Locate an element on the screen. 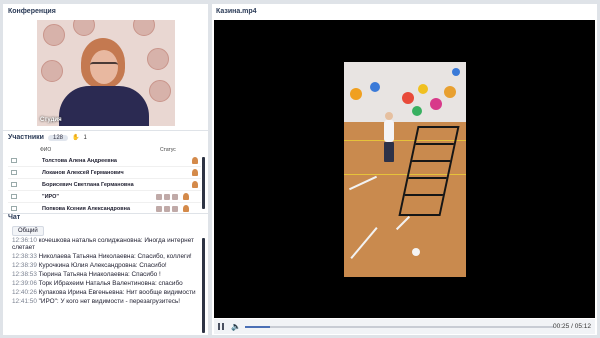  chat-title: Чат is located at coordinates (14, 217).